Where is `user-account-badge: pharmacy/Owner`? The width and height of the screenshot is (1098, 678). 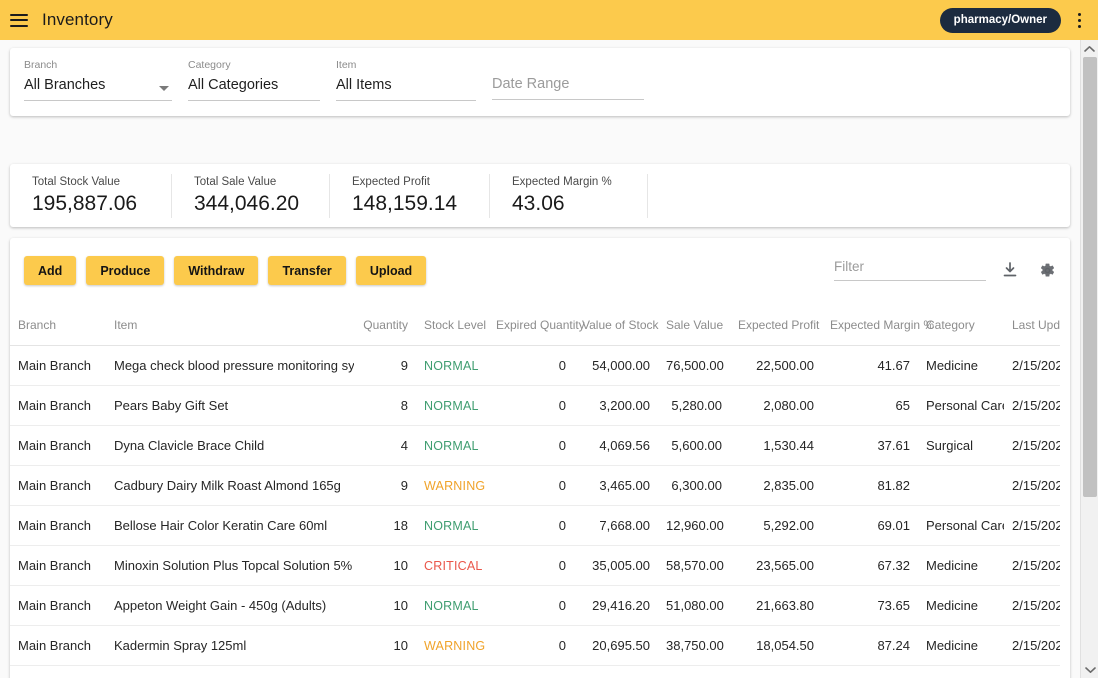 user-account-badge: pharmacy/Owner is located at coordinates (1000, 20).